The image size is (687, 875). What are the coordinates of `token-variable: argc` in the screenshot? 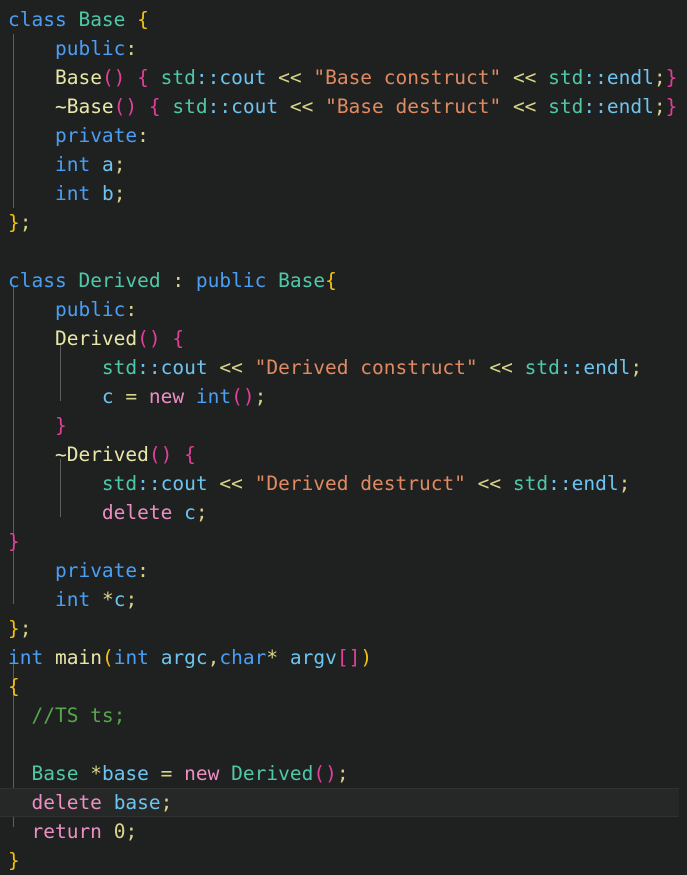 It's located at (184, 657).